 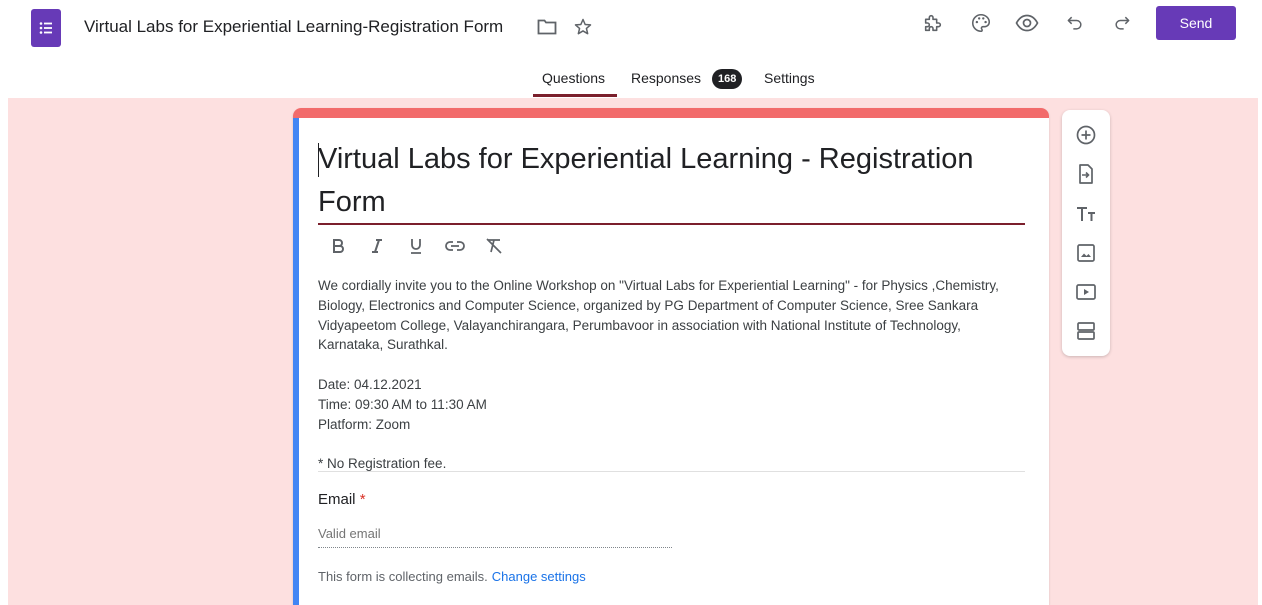 I want to click on title-input-underline, so click(x=671, y=224).